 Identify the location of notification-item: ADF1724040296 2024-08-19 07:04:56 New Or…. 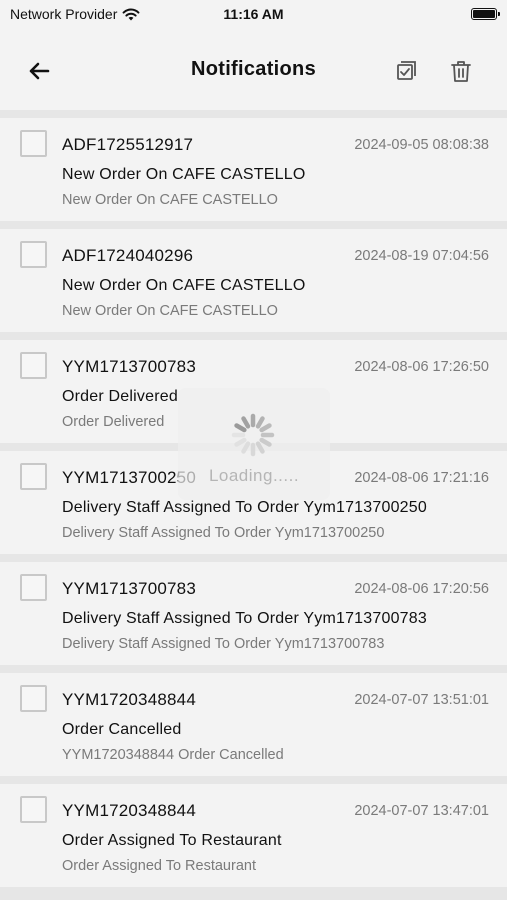
(253, 280).